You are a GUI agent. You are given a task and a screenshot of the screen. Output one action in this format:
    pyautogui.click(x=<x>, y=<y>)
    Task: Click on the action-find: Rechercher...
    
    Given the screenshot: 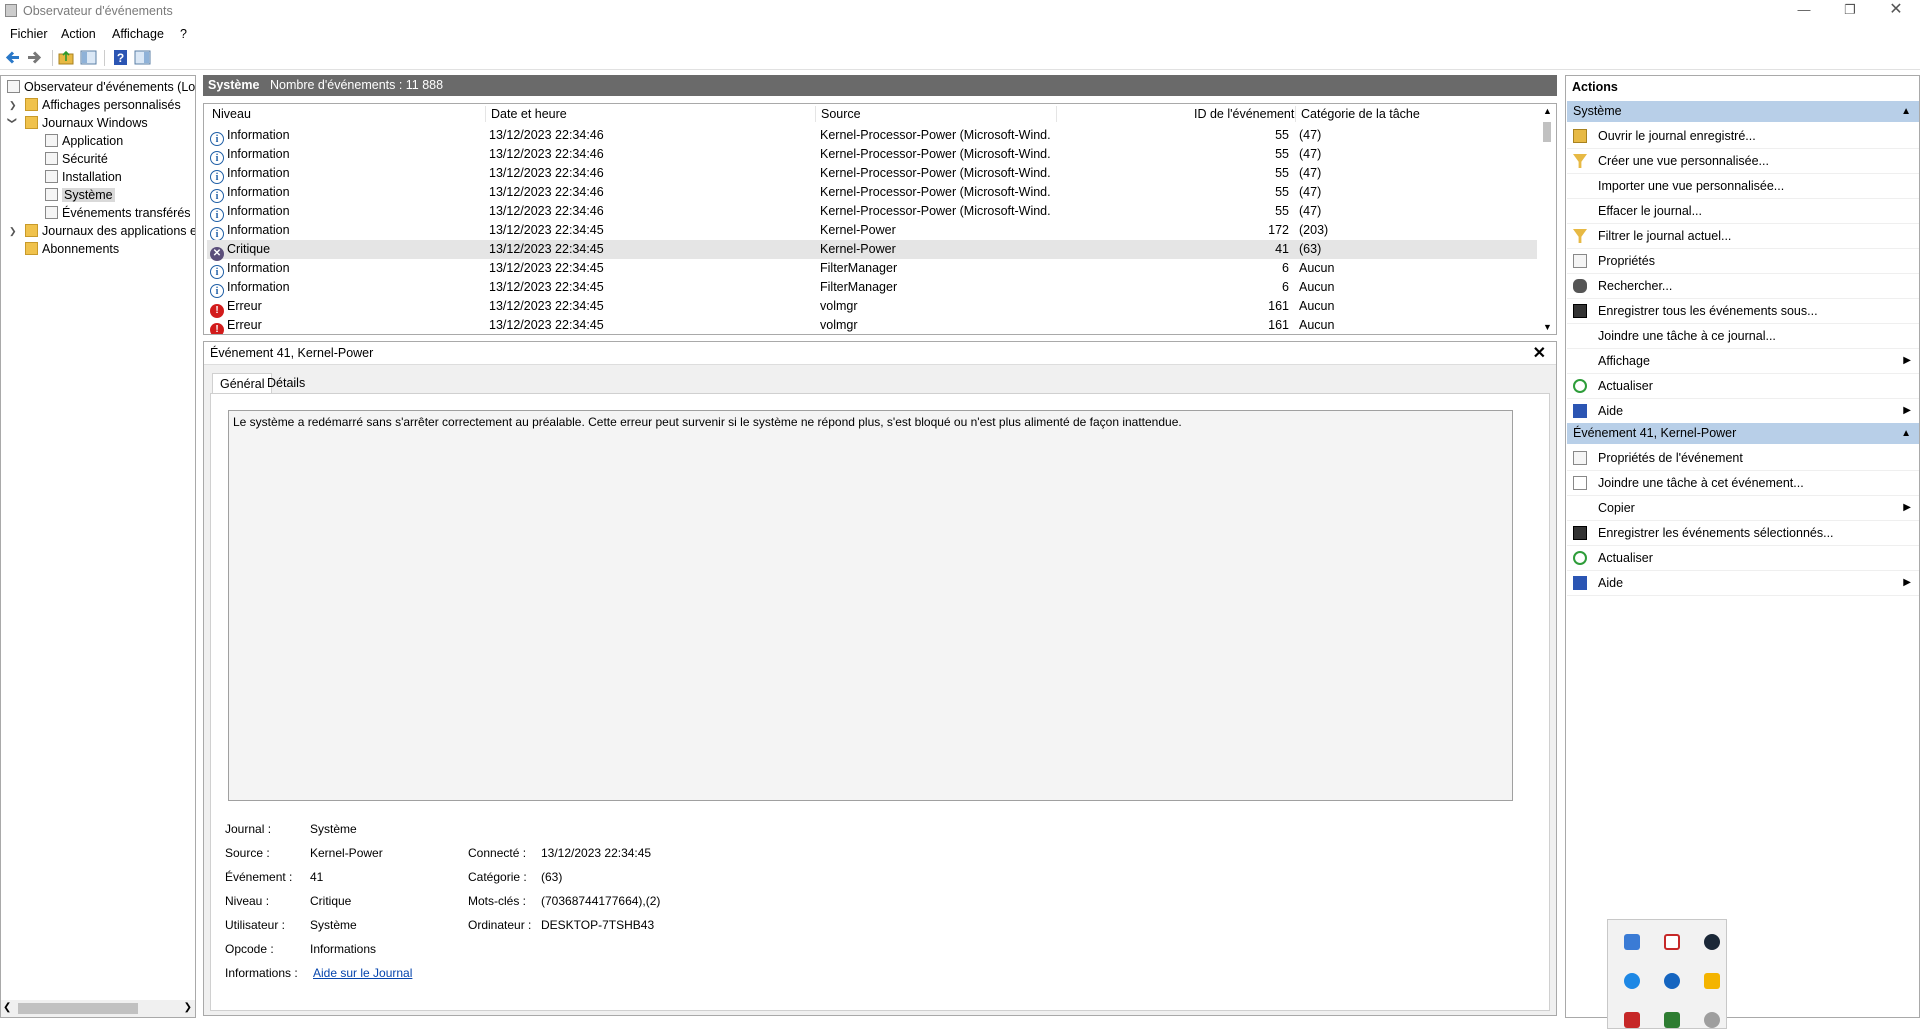 What is the action you would take?
    pyautogui.click(x=1743, y=286)
    